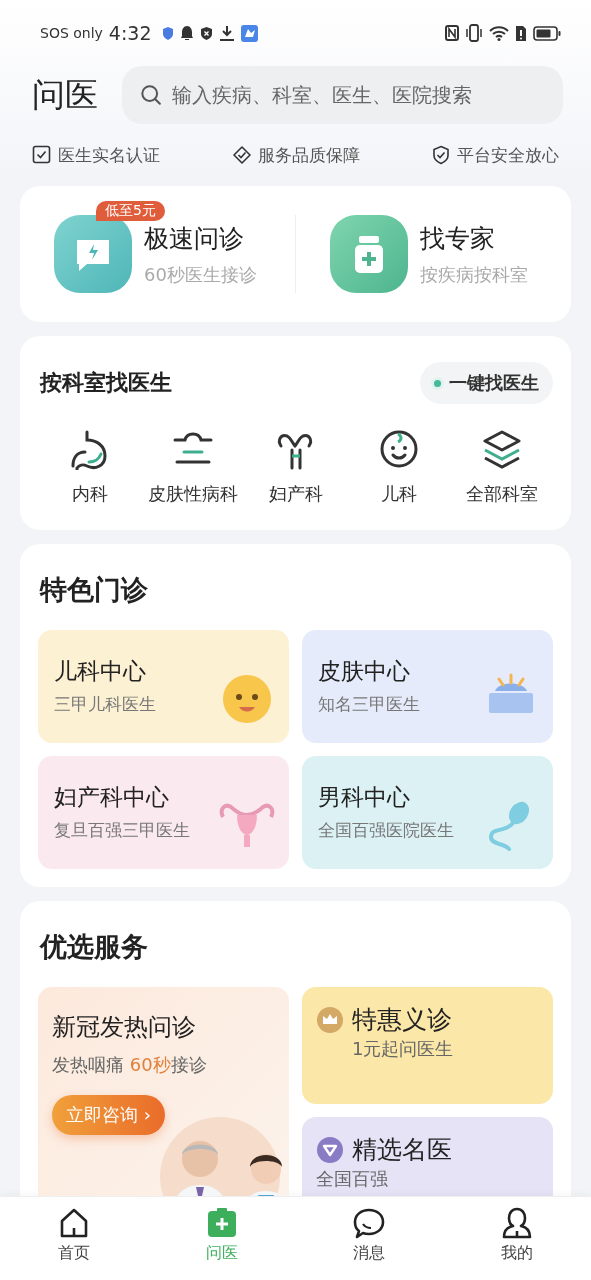 The width and height of the screenshot is (591, 1280). I want to click on department-item: 妇产科, so click(295, 467).